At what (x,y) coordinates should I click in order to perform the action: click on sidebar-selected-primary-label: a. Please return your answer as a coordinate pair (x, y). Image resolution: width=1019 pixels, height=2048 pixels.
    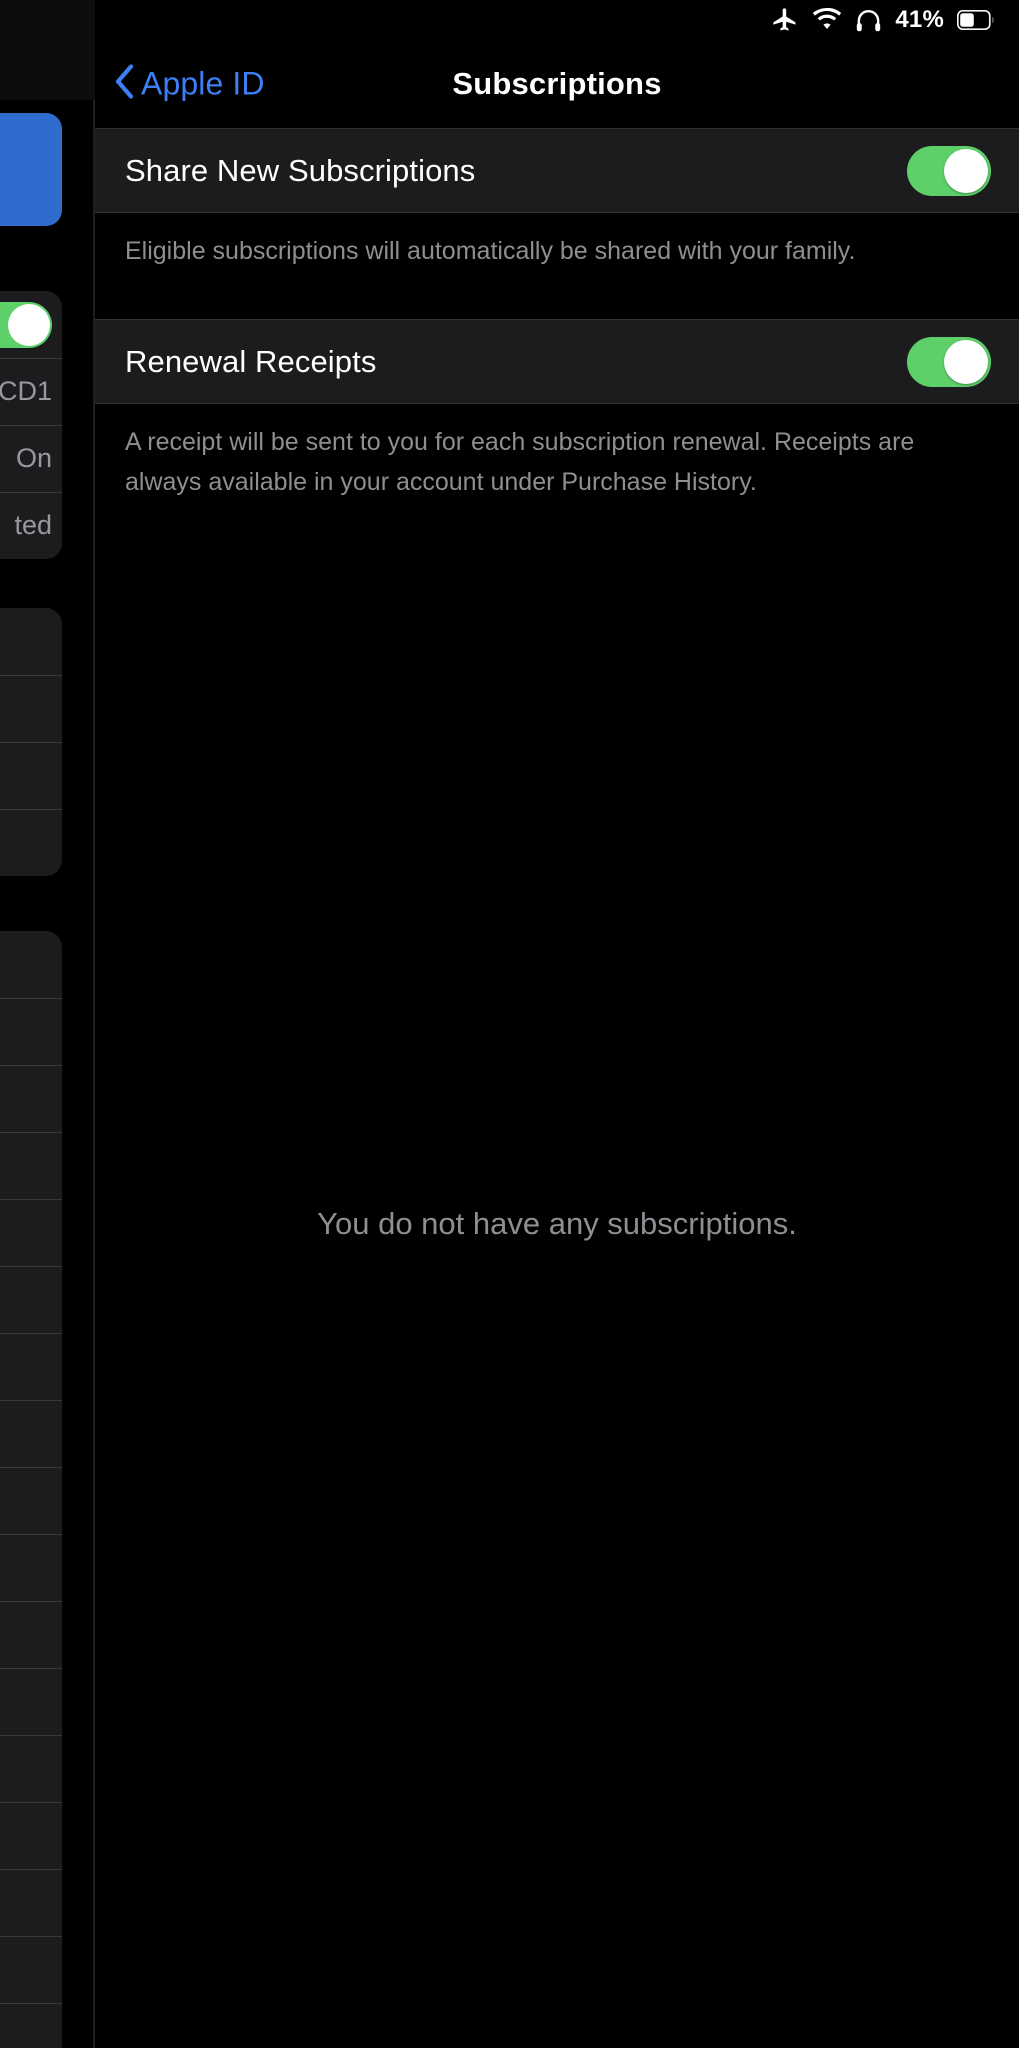
    Looking at the image, I should click on (31, 153).